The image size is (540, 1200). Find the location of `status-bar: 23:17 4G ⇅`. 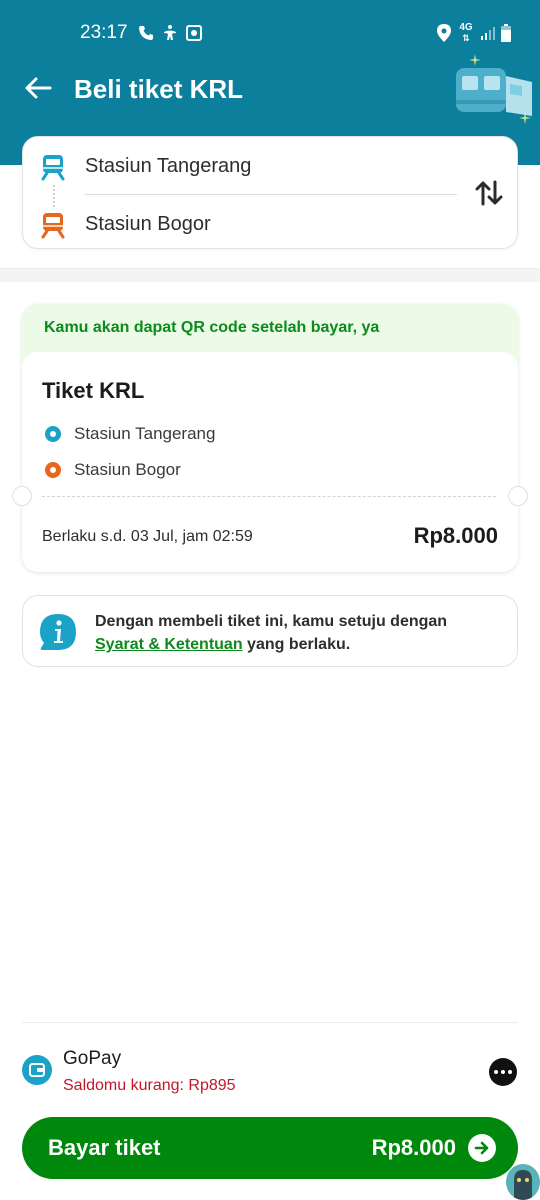

status-bar: 23:17 4G ⇅ is located at coordinates (270, 34).